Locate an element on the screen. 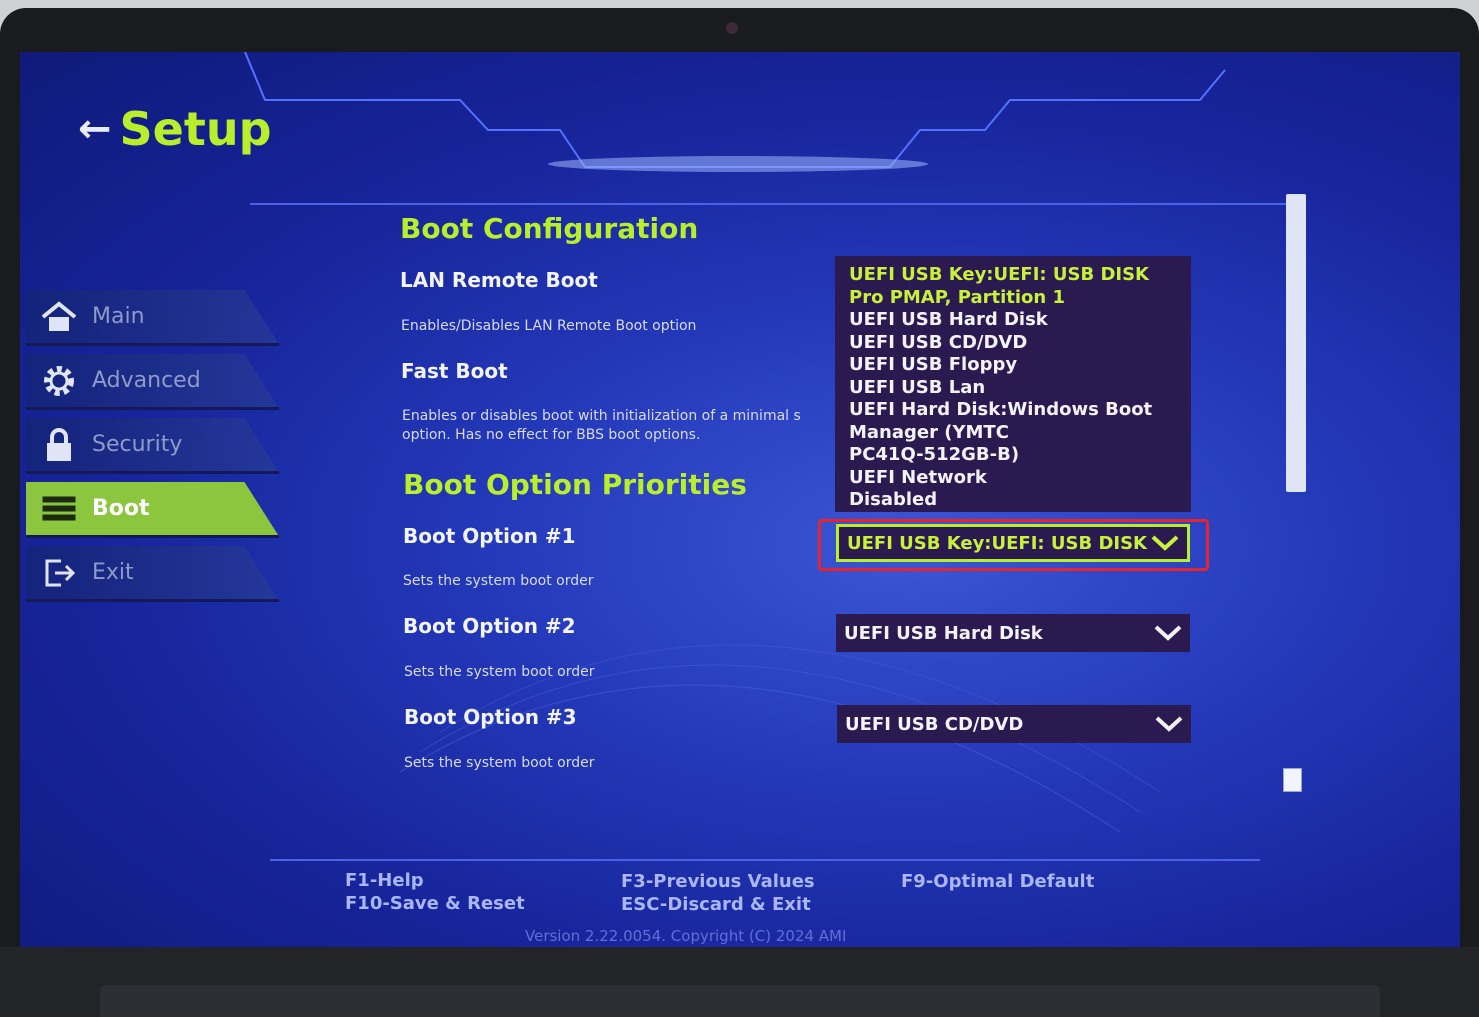 The width and height of the screenshot is (1479, 1017). boot-option-2-value: UEFI USB Hard Disk is located at coordinates (943, 633).